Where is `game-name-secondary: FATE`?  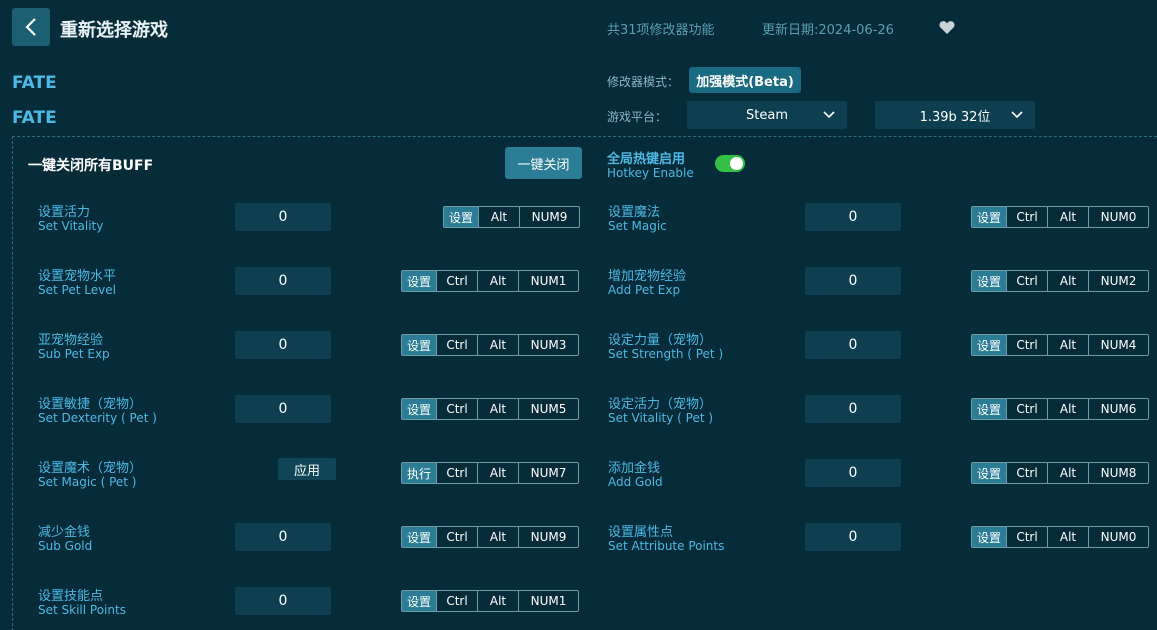 game-name-secondary: FATE is located at coordinates (34, 118).